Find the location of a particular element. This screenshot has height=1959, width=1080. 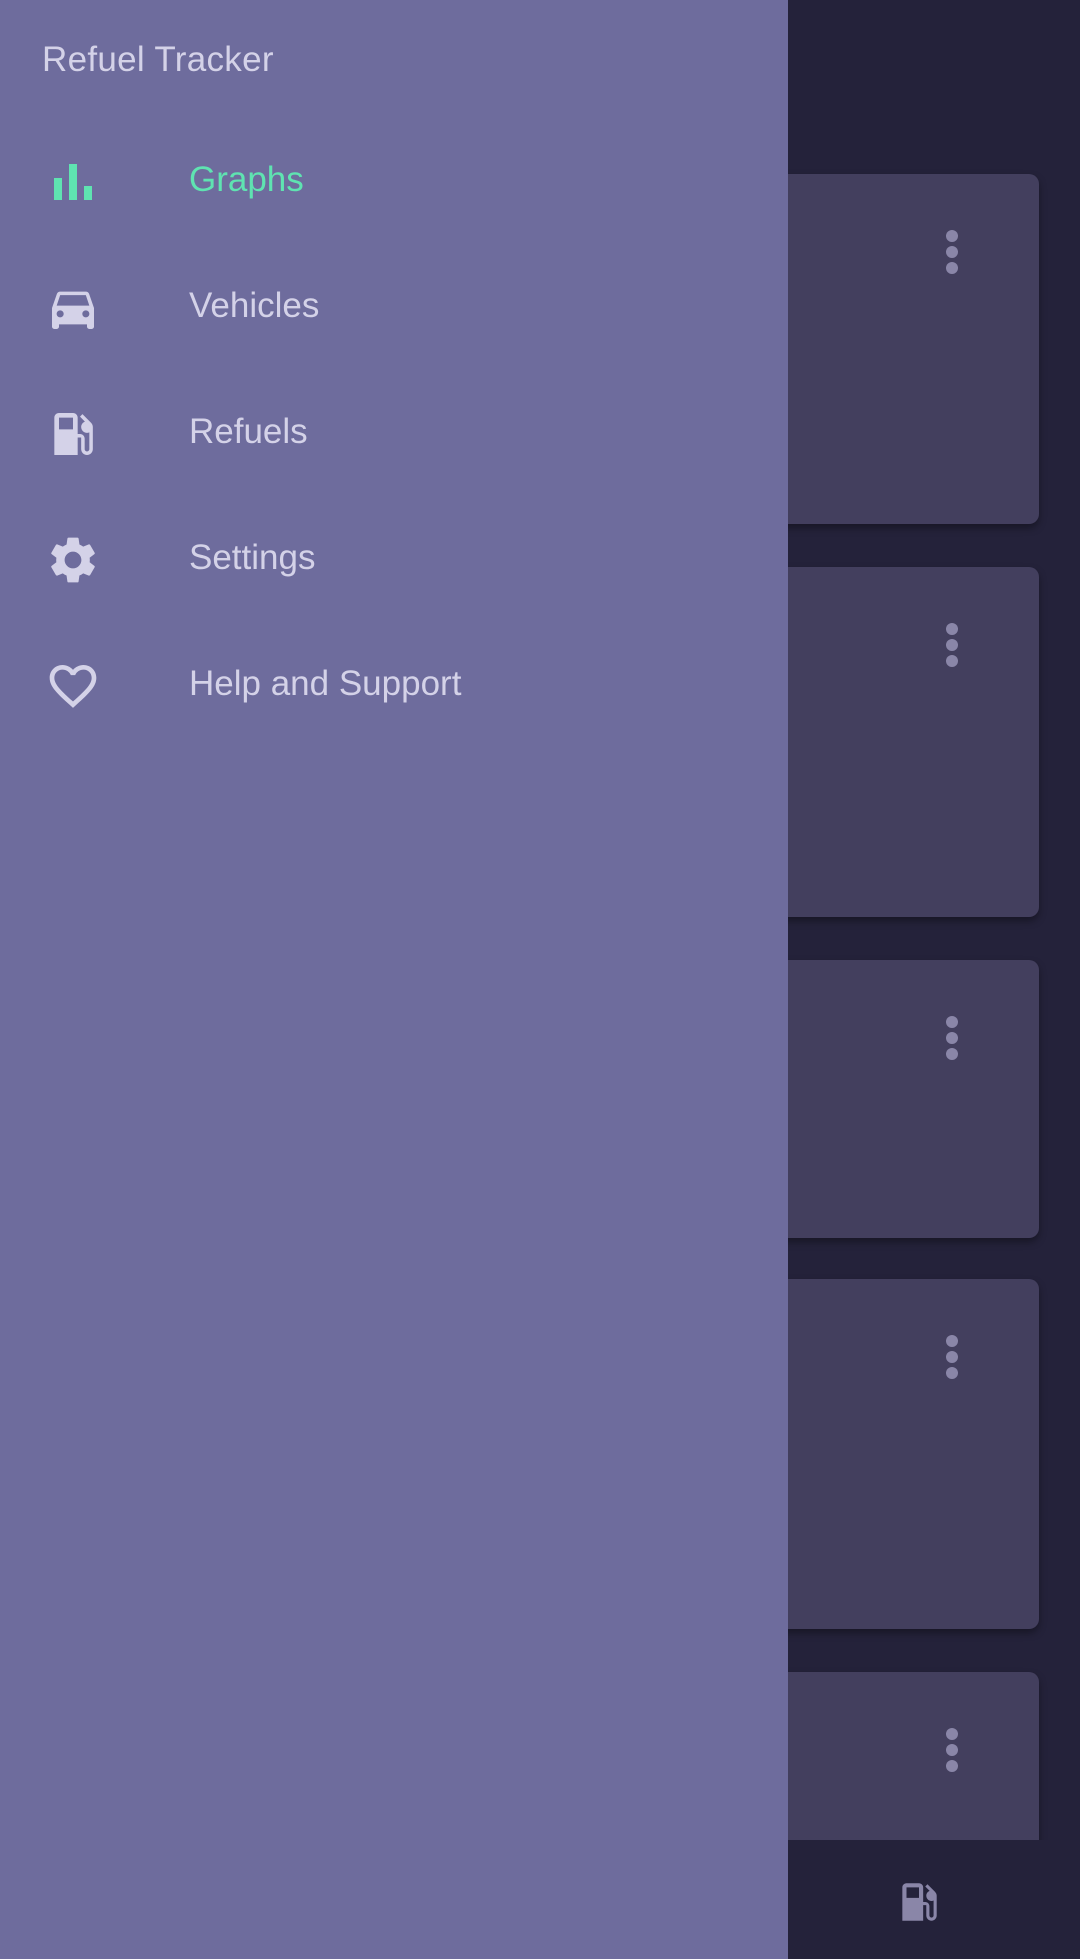

drawer-item-label: Help and Support is located at coordinates (325, 683).